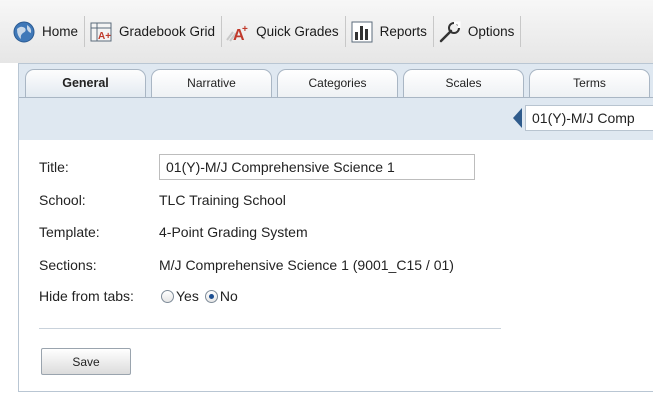  I want to click on hide-yes-radio: Yes, so click(180, 296).